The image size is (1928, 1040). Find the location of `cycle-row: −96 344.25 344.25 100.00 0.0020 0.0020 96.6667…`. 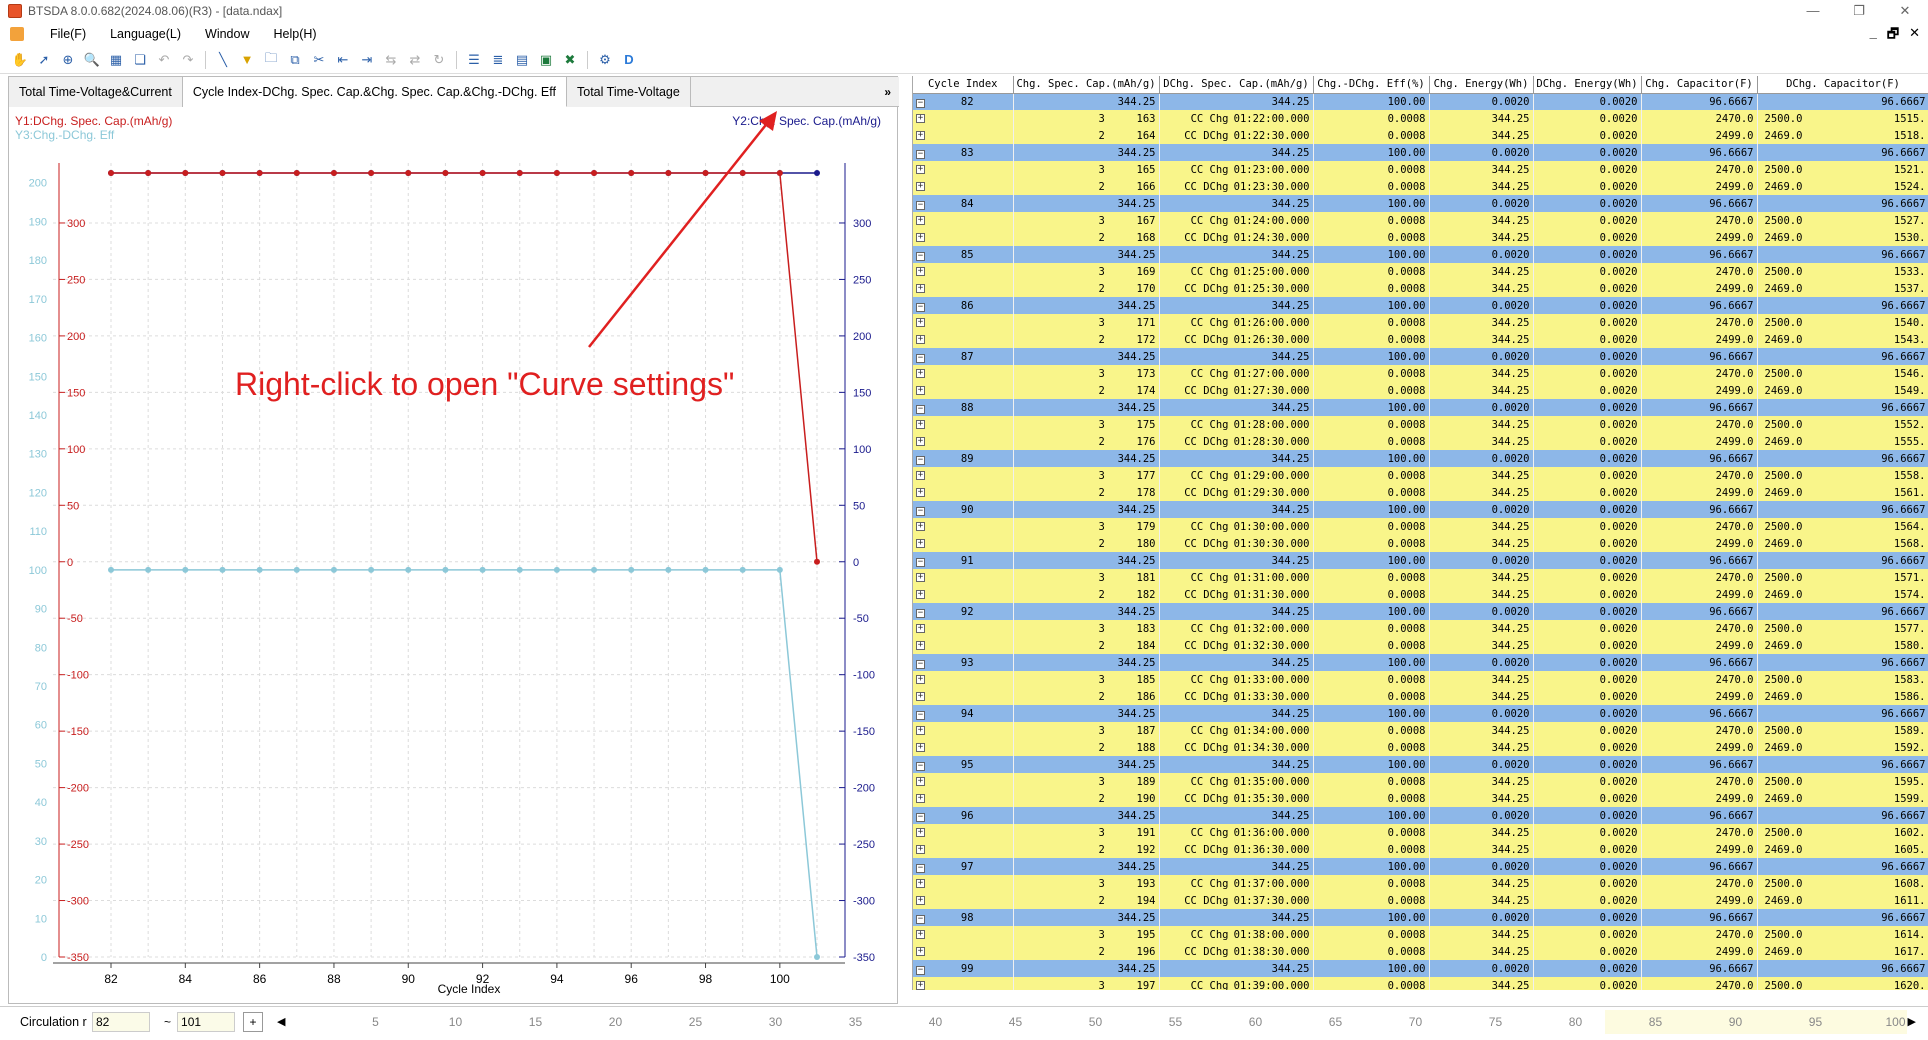

cycle-row: −96 344.25 344.25 100.00 0.0020 0.0020 96.6667… is located at coordinates (1420, 815).